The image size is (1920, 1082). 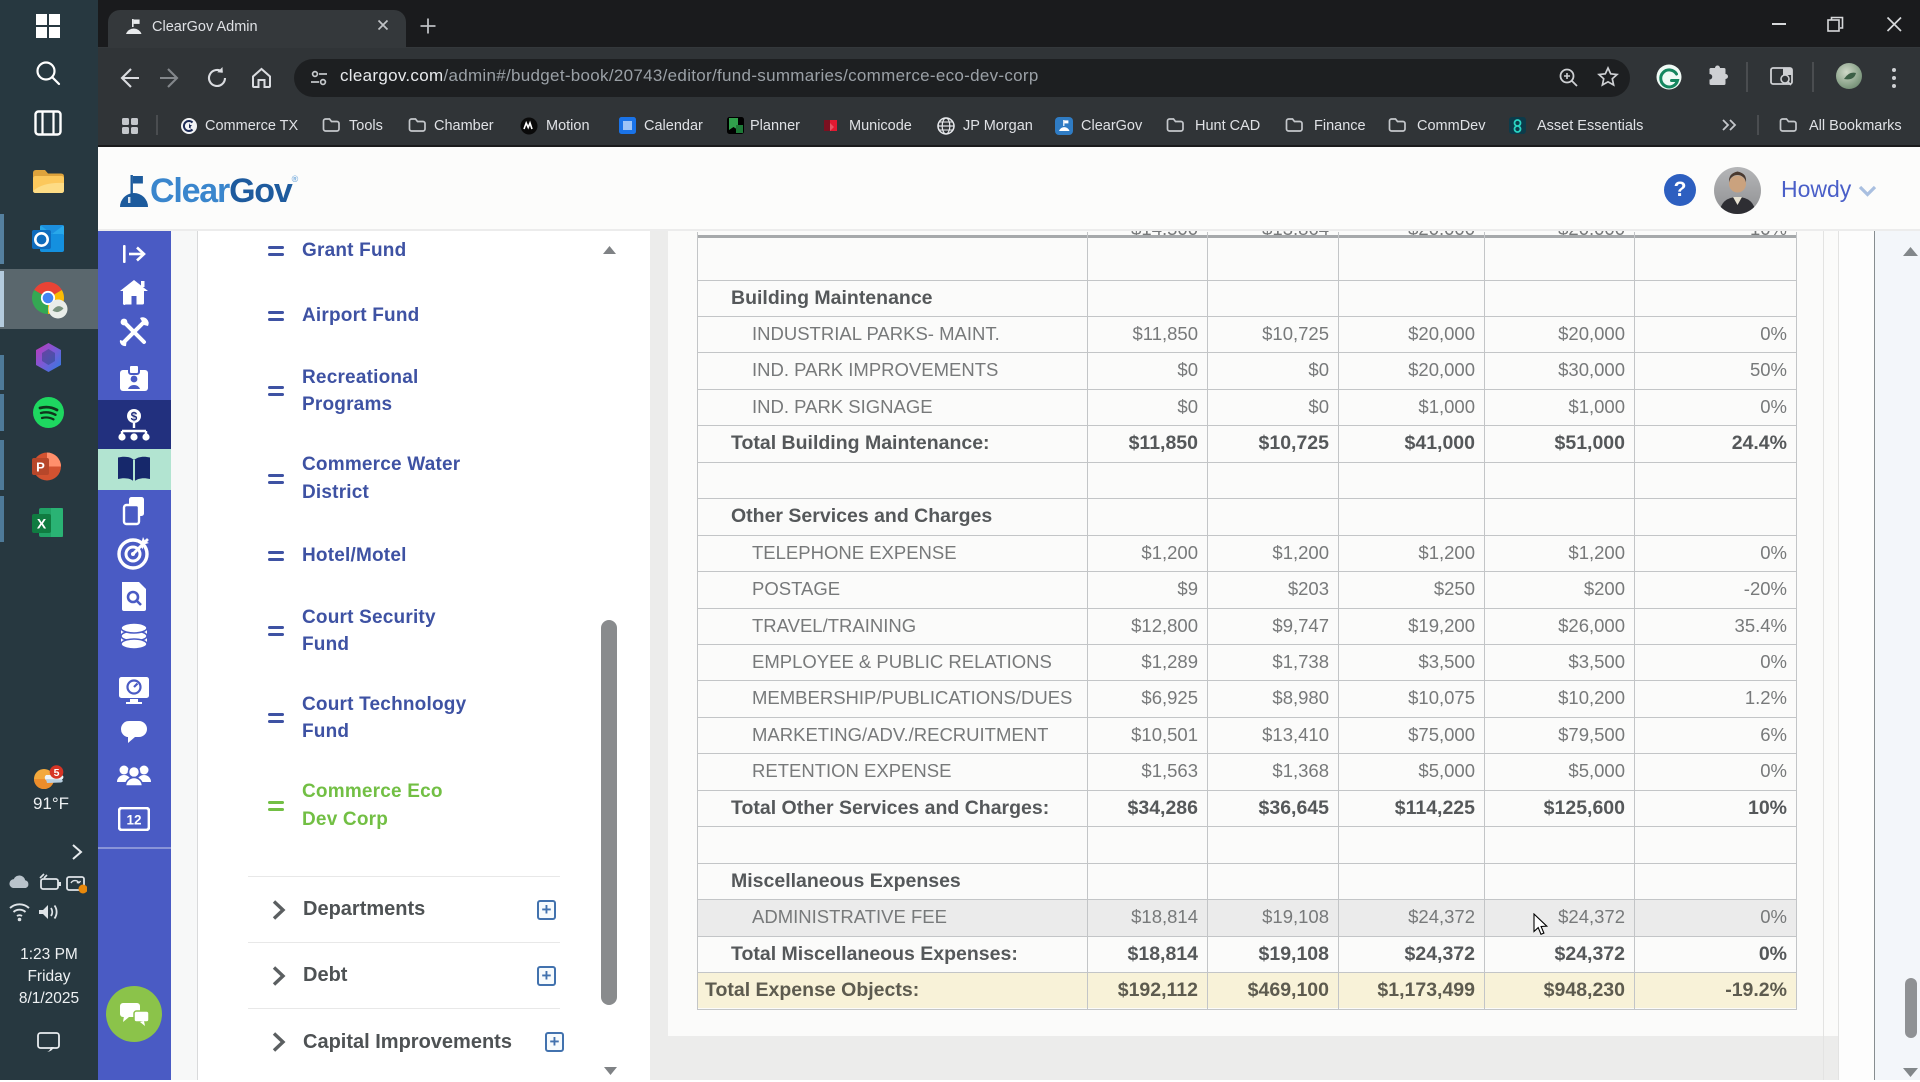 What do you see at coordinates (40, 467) in the screenshot?
I see `svg-text: P` at bounding box center [40, 467].